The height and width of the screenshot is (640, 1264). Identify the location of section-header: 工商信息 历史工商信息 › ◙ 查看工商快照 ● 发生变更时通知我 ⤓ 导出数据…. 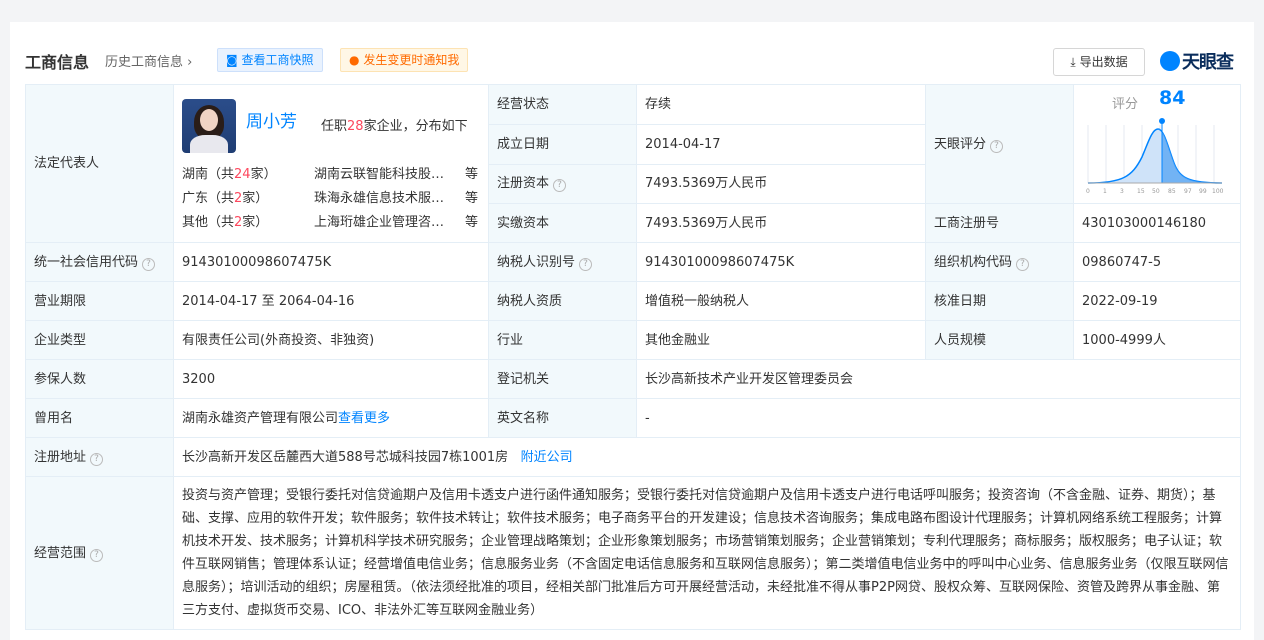
(632, 53).